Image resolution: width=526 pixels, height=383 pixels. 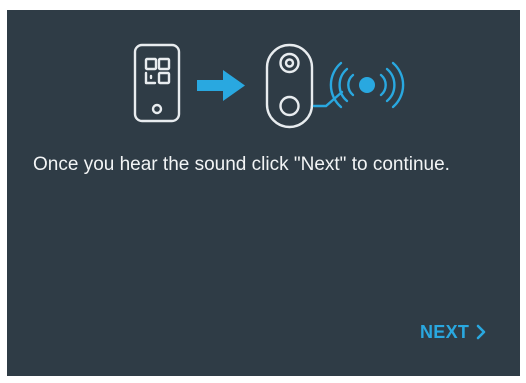 I want to click on setup-illustration, so click(x=269, y=86).